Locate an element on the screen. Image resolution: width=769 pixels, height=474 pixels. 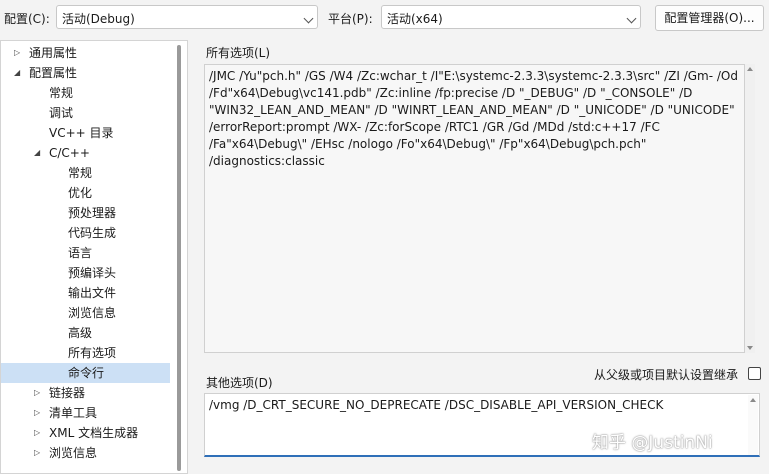
platform-dropdown-value: 活动(x64) is located at coordinates (415, 19).